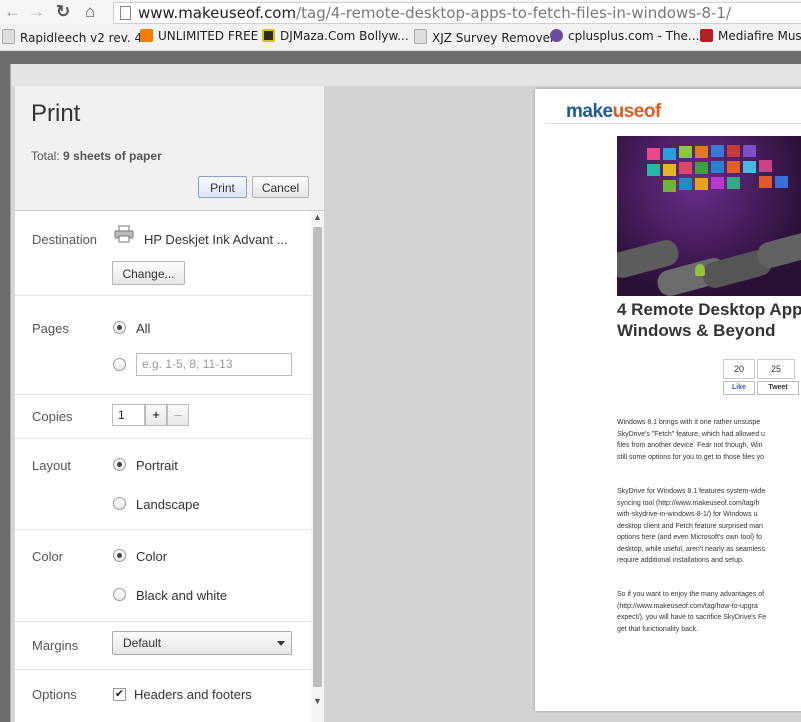  What do you see at coordinates (112, 156) in the screenshot?
I see `total-value: 9 sheets of paper` at bounding box center [112, 156].